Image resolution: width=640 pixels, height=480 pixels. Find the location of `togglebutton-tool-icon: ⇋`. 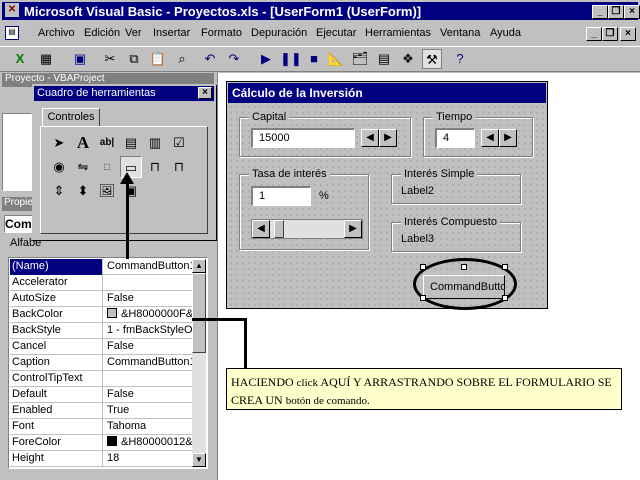

togglebutton-tool-icon: ⇋ is located at coordinates (83, 167).